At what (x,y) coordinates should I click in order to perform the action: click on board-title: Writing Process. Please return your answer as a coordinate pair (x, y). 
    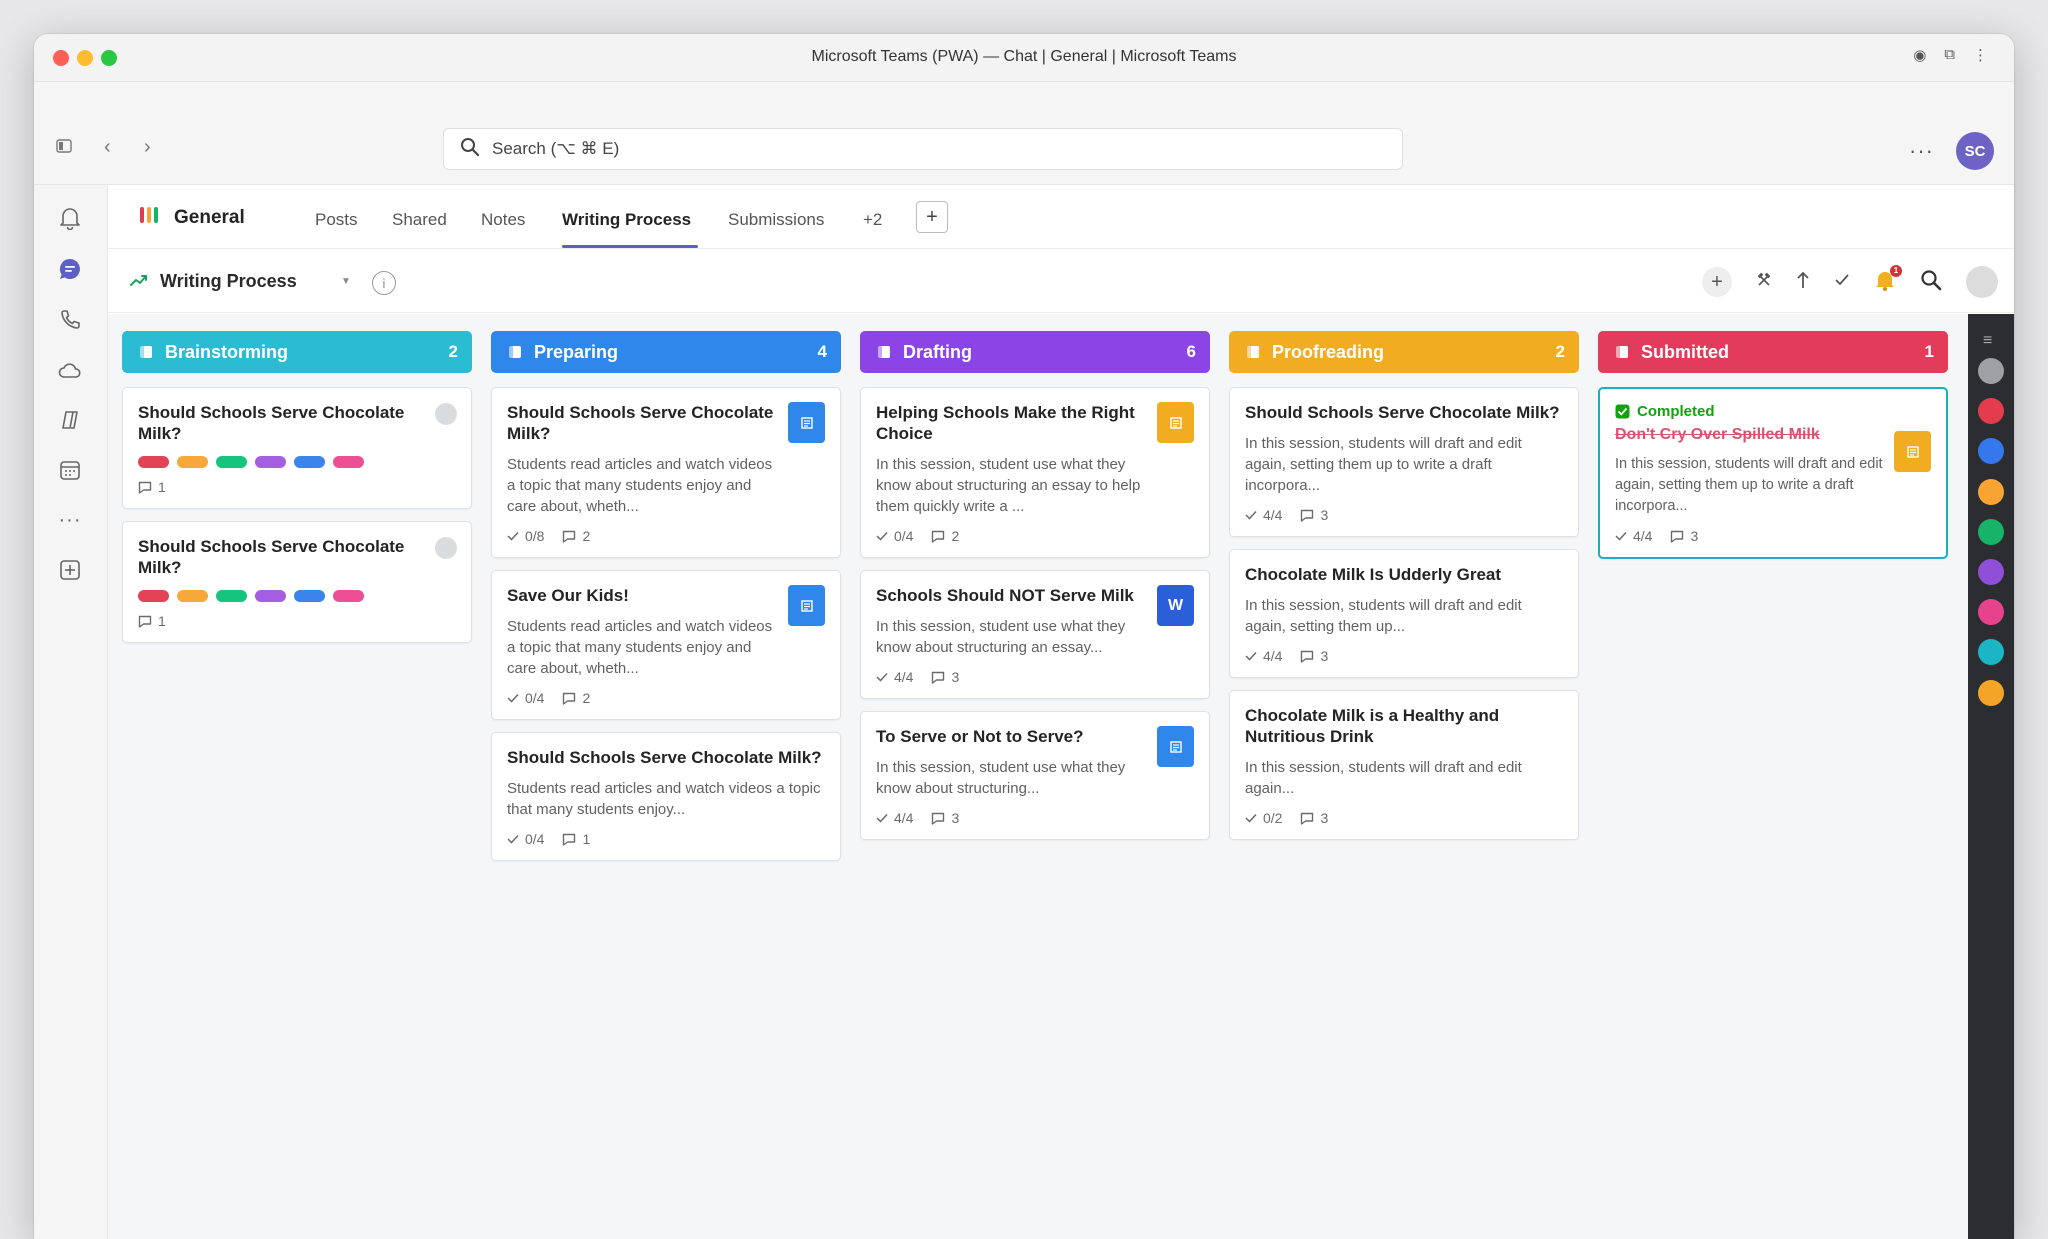
    Looking at the image, I should click on (228, 281).